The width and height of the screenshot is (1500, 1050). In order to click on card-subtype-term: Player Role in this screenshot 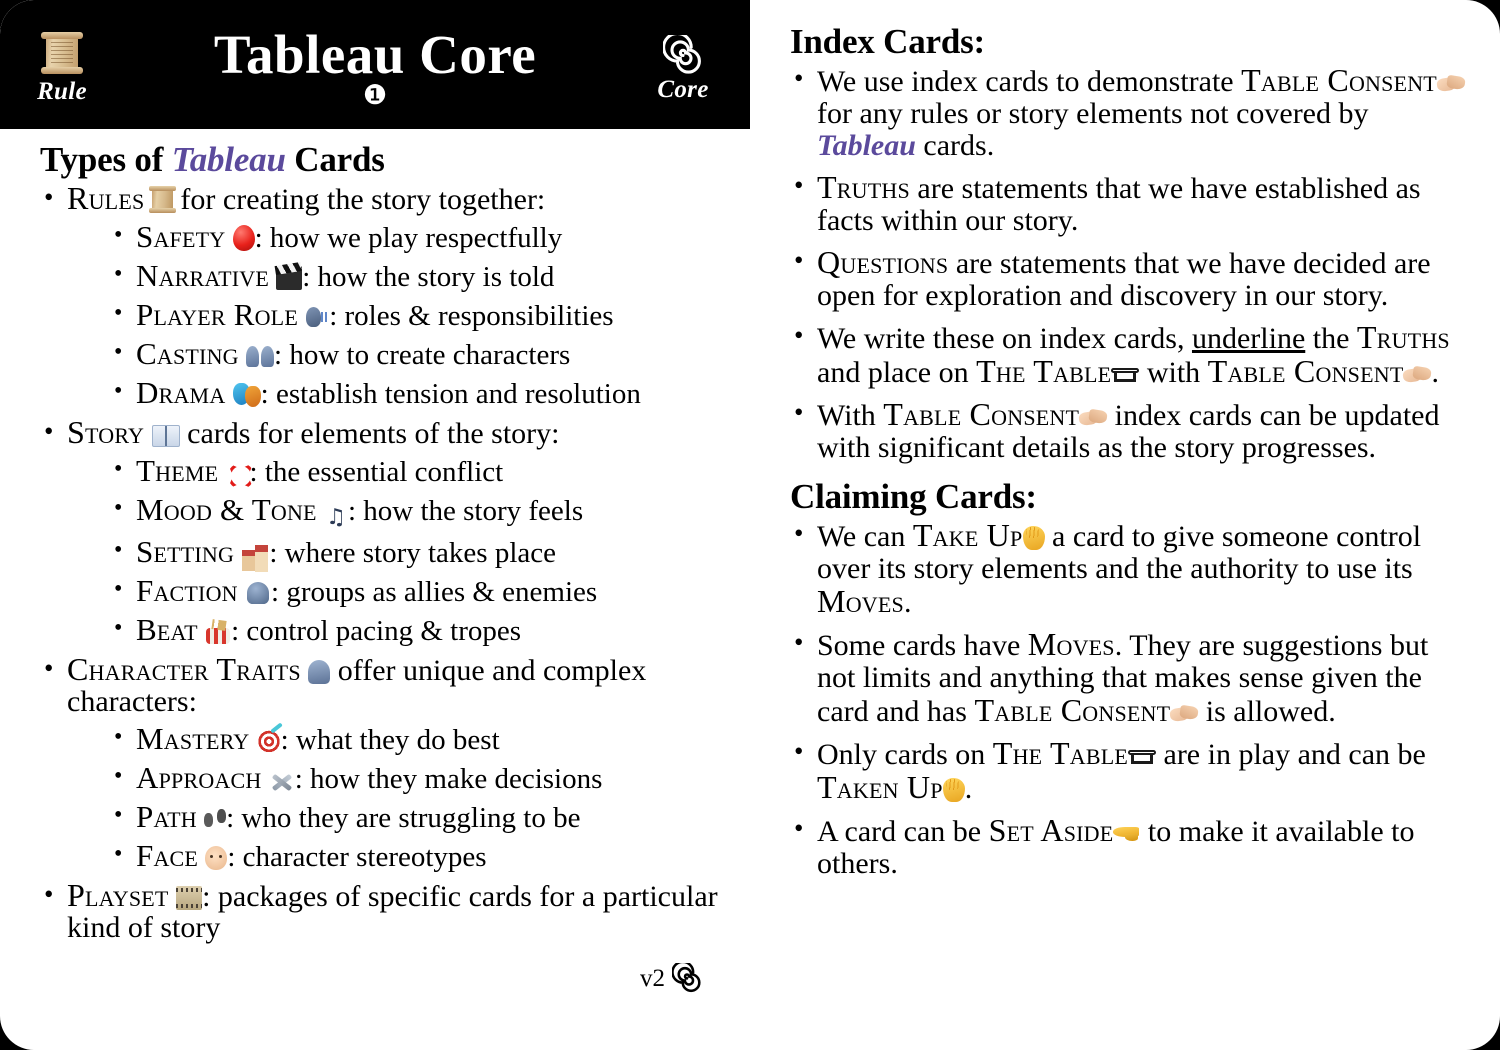, I will do `click(217, 314)`.